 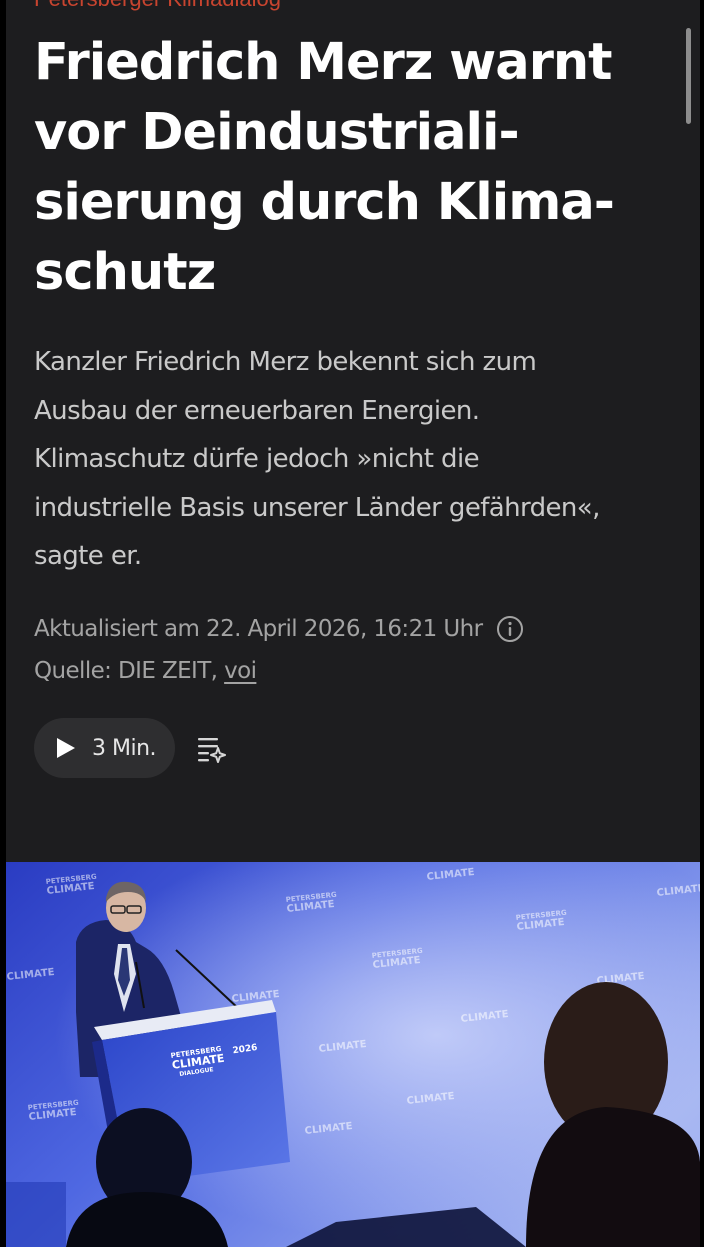 I want to click on info-circle-icon, so click(x=510, y=629).